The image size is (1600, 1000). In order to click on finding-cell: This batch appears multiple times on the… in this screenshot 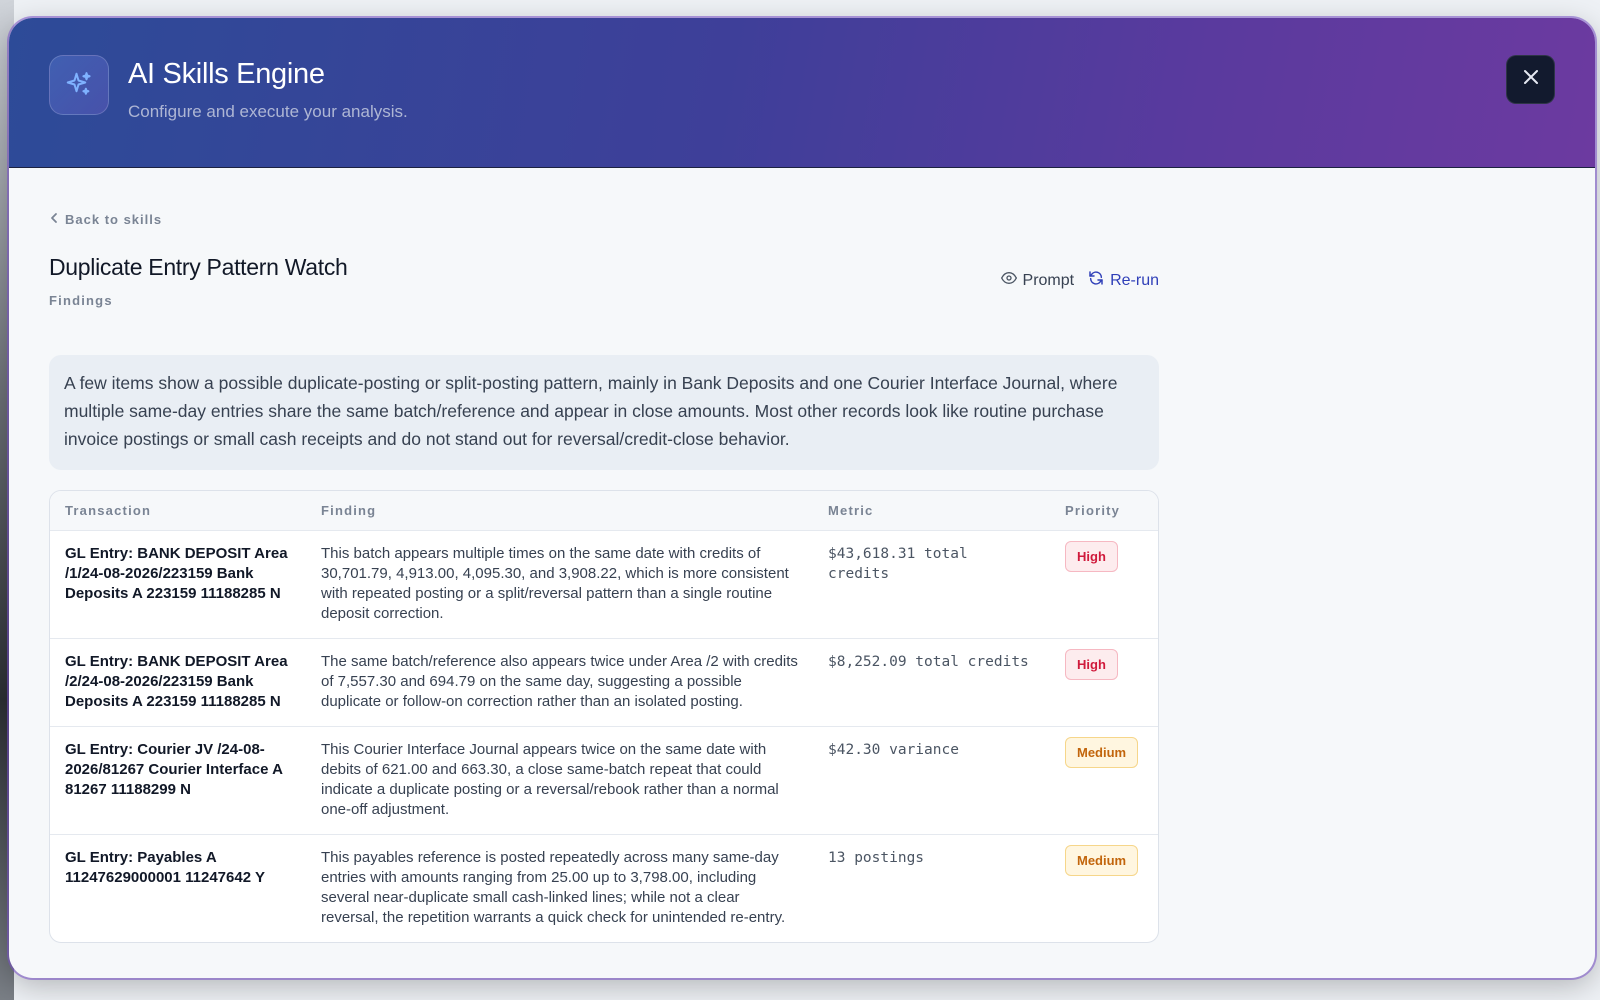, I will do `click(555, 583)`.